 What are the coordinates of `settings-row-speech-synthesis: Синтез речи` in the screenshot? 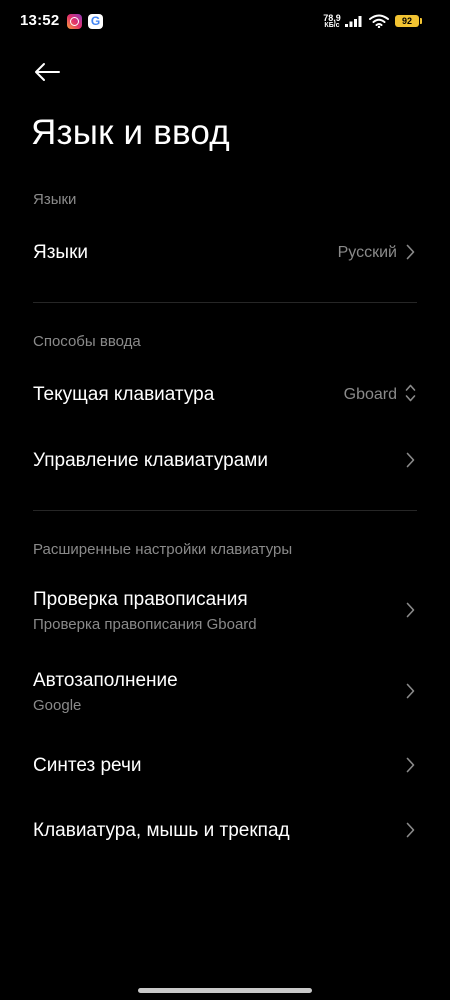 It's located at (225, 765).